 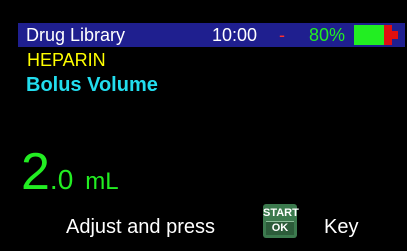 What do you see at coordinates (388, 35) in the screenshot?
I see `battery-empty-fill` at bounding box center [388, 35].